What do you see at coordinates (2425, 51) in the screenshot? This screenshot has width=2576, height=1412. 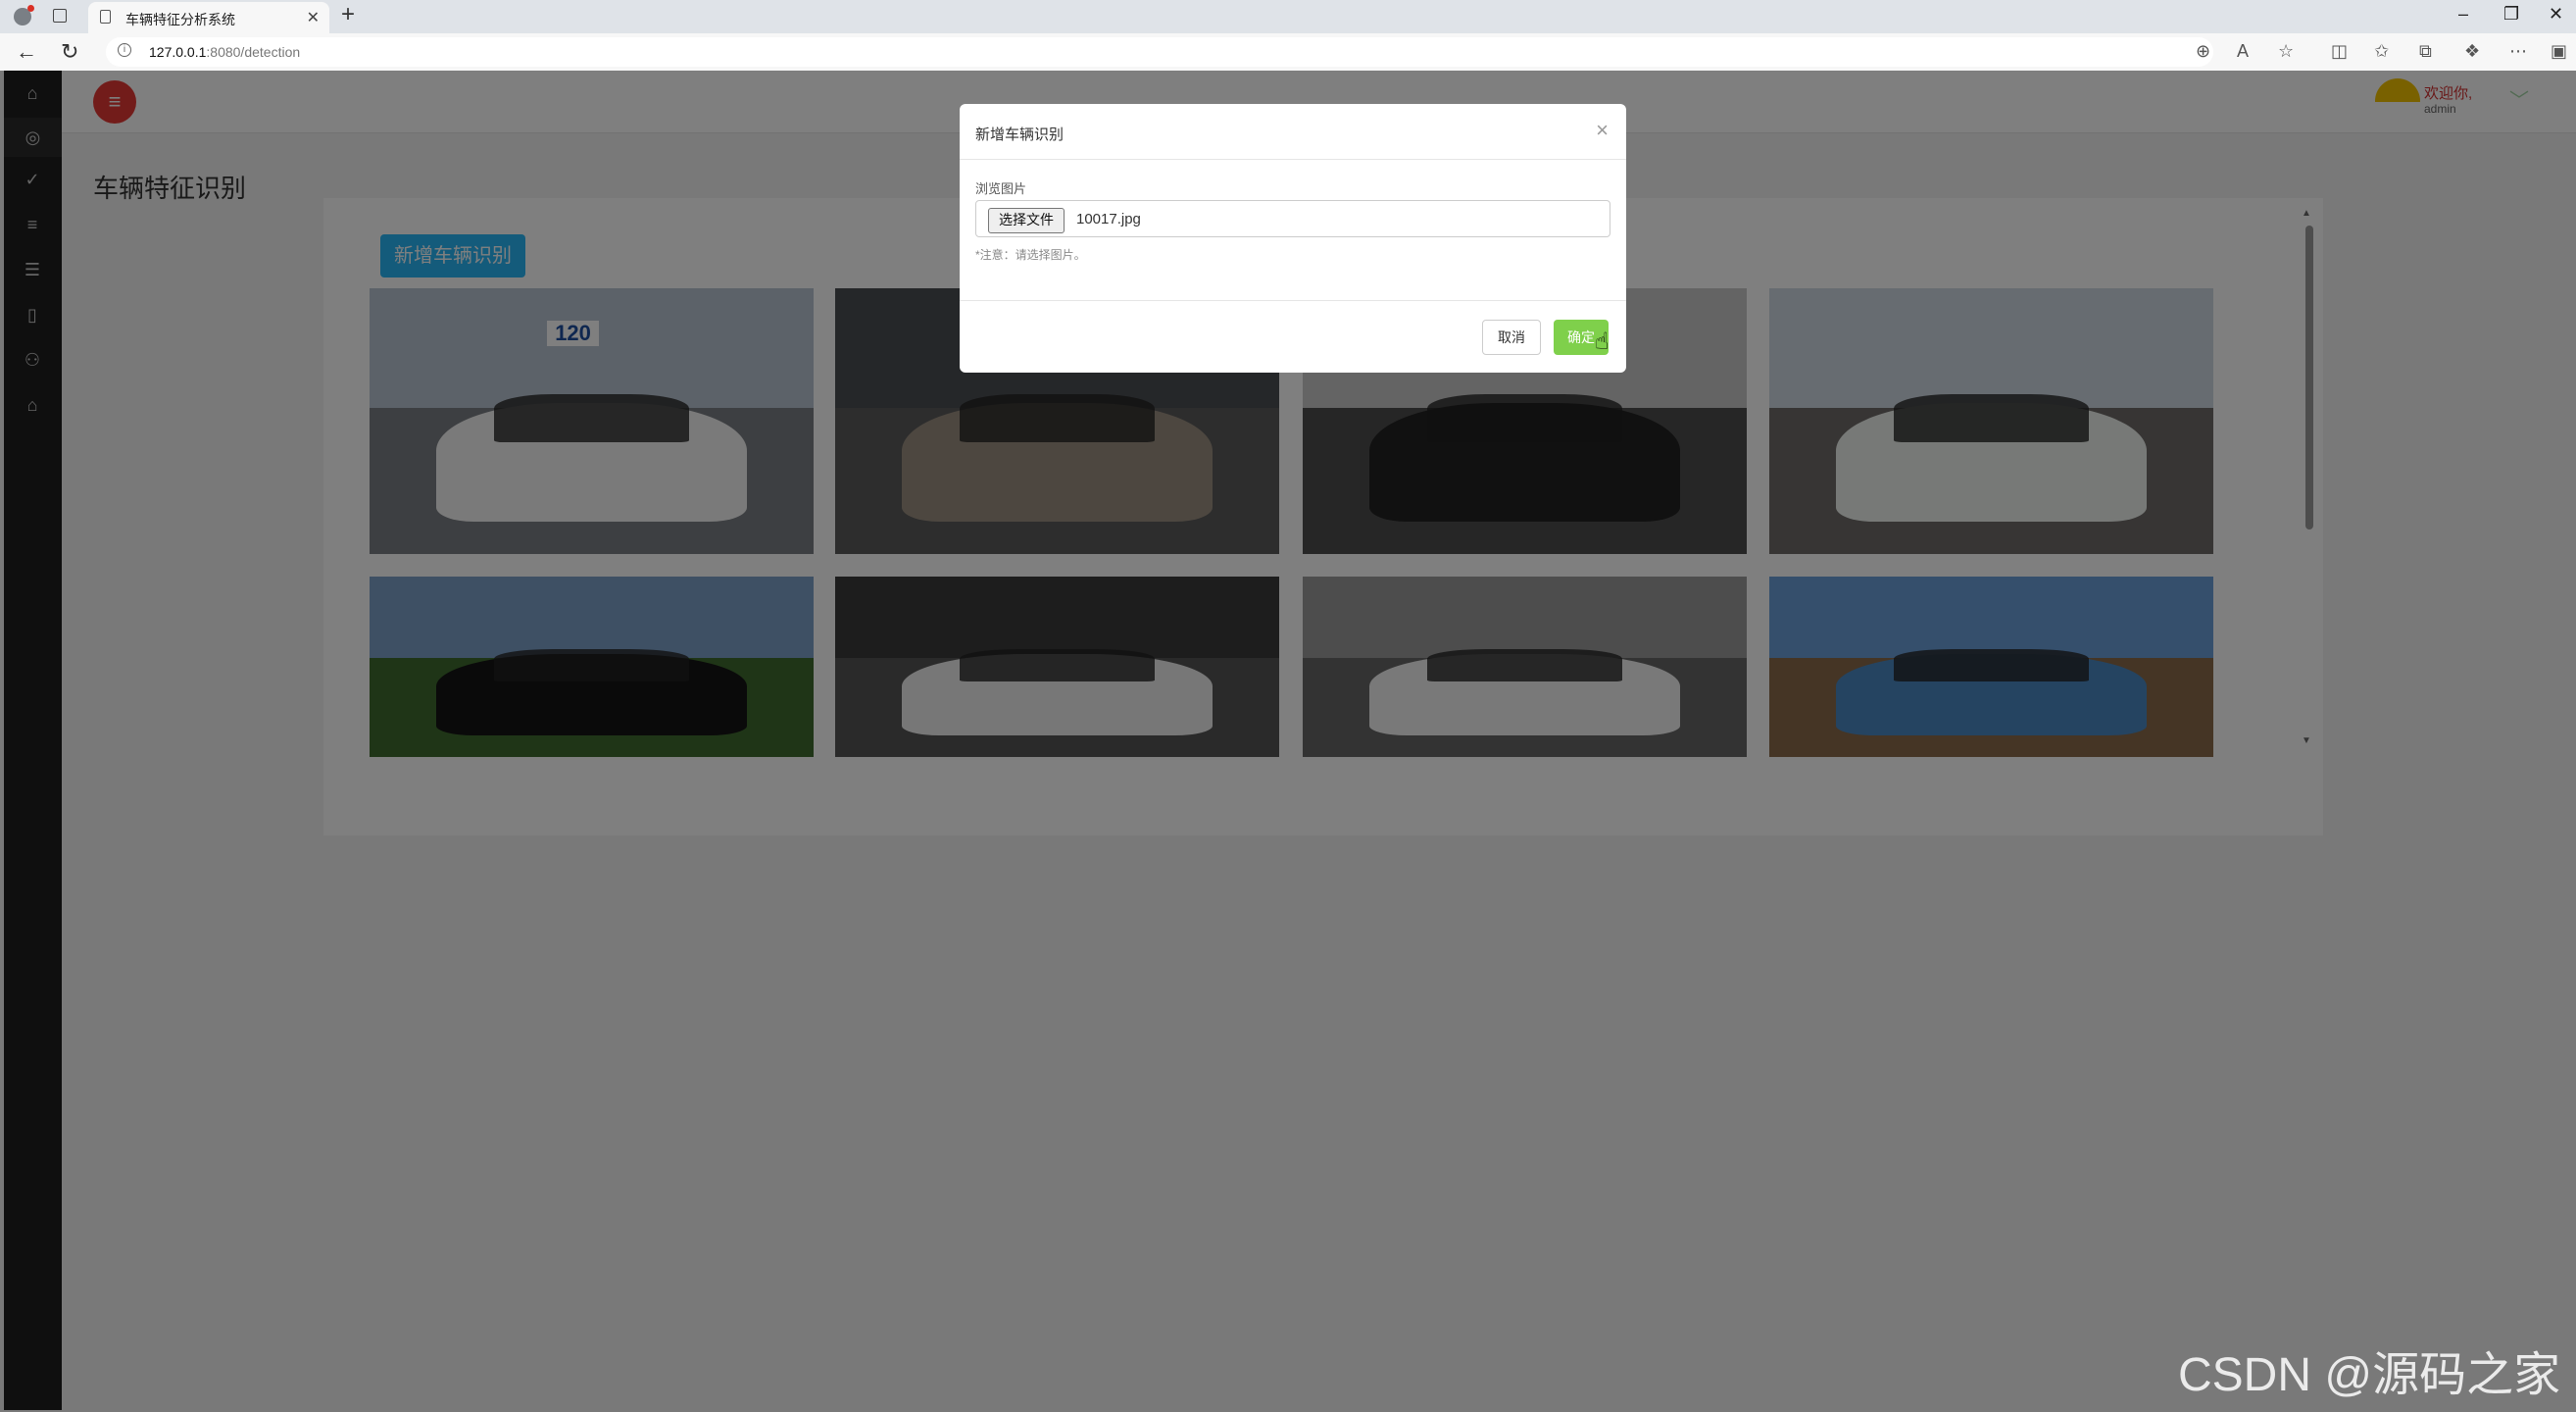 I see `collections-icon: ⧉` at bounding box center [2425, 51].